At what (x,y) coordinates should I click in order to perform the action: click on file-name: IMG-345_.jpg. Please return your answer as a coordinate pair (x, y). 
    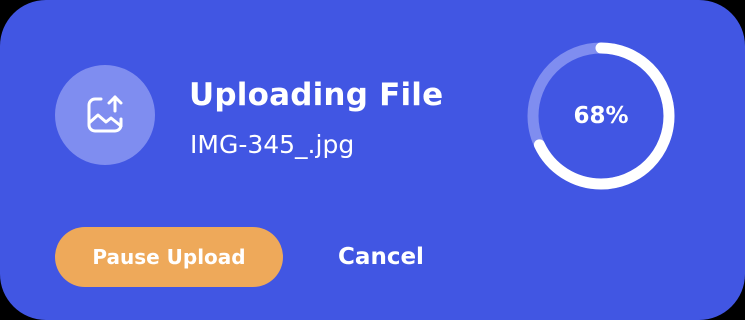
    Looking at the image, I should click on (272, 144).